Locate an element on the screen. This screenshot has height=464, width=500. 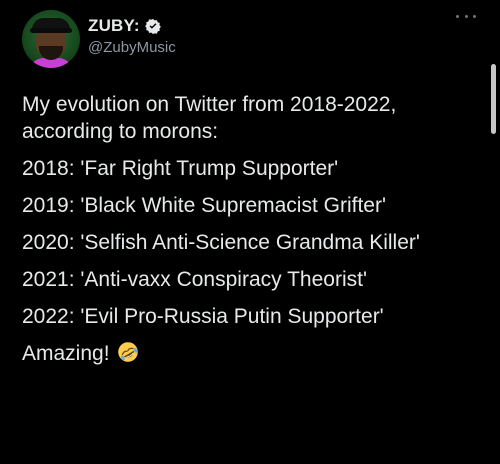
tweet-closing-line: Amazing! is located at coordinates (252, 353).